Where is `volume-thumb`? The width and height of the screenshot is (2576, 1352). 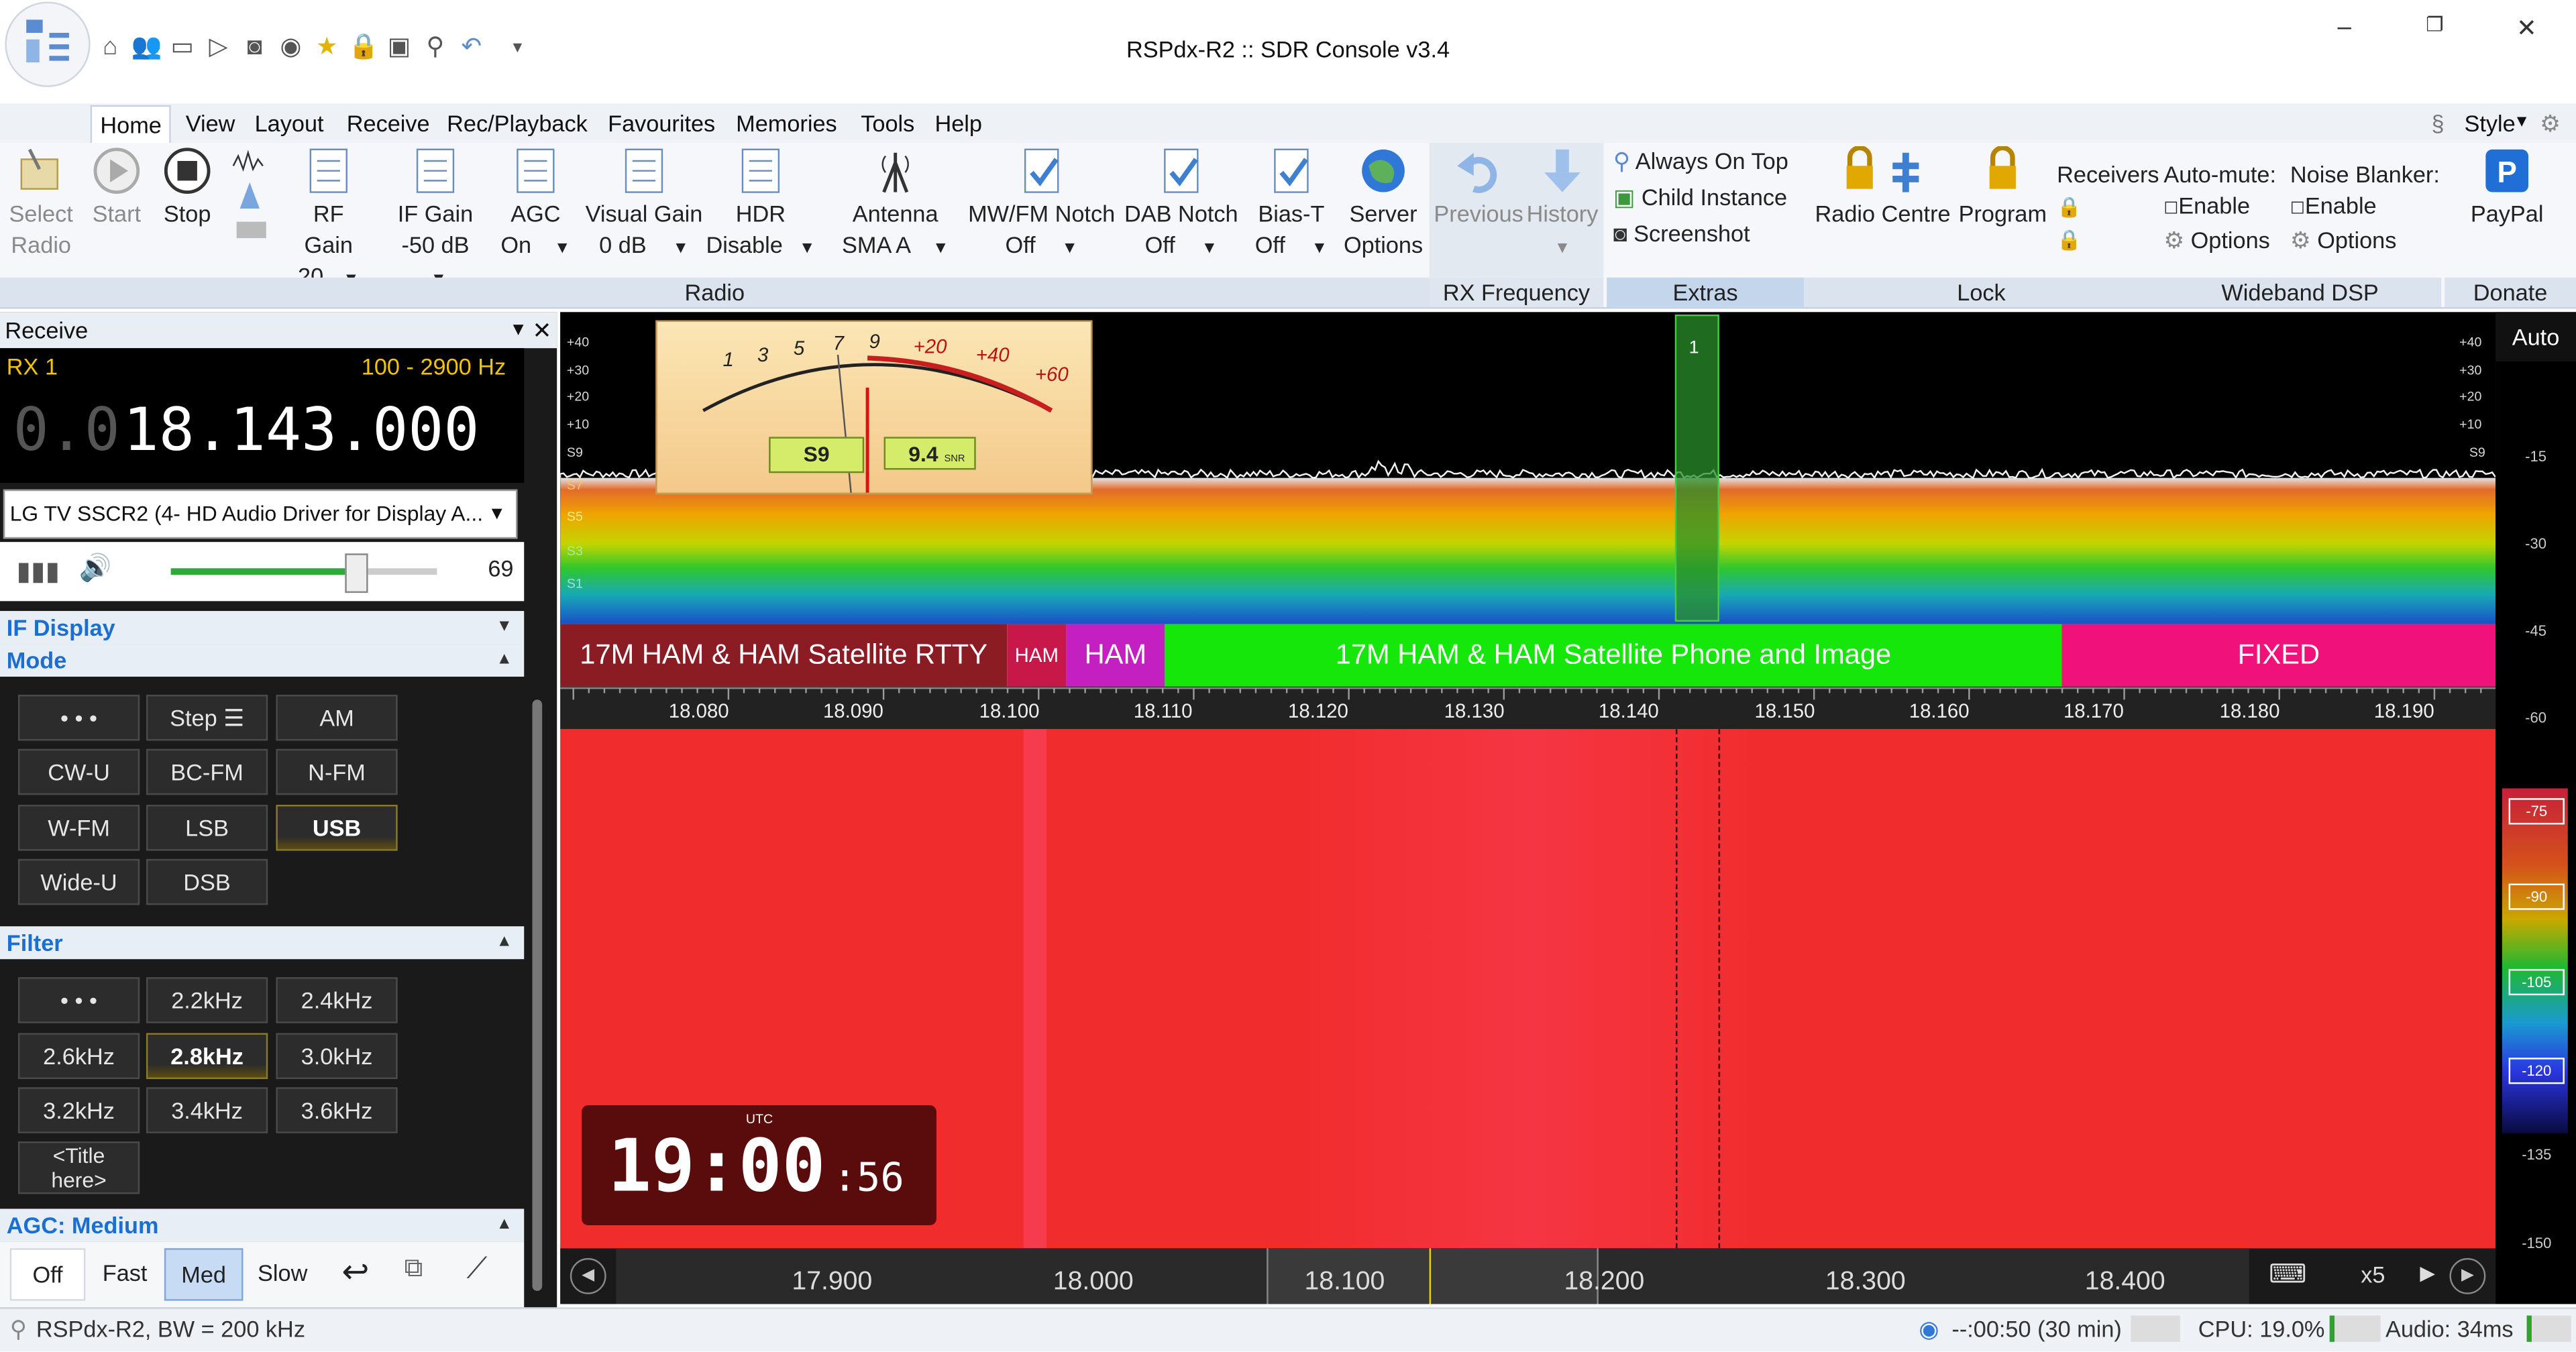
volume-thumb is located at coordinates (356, 573).